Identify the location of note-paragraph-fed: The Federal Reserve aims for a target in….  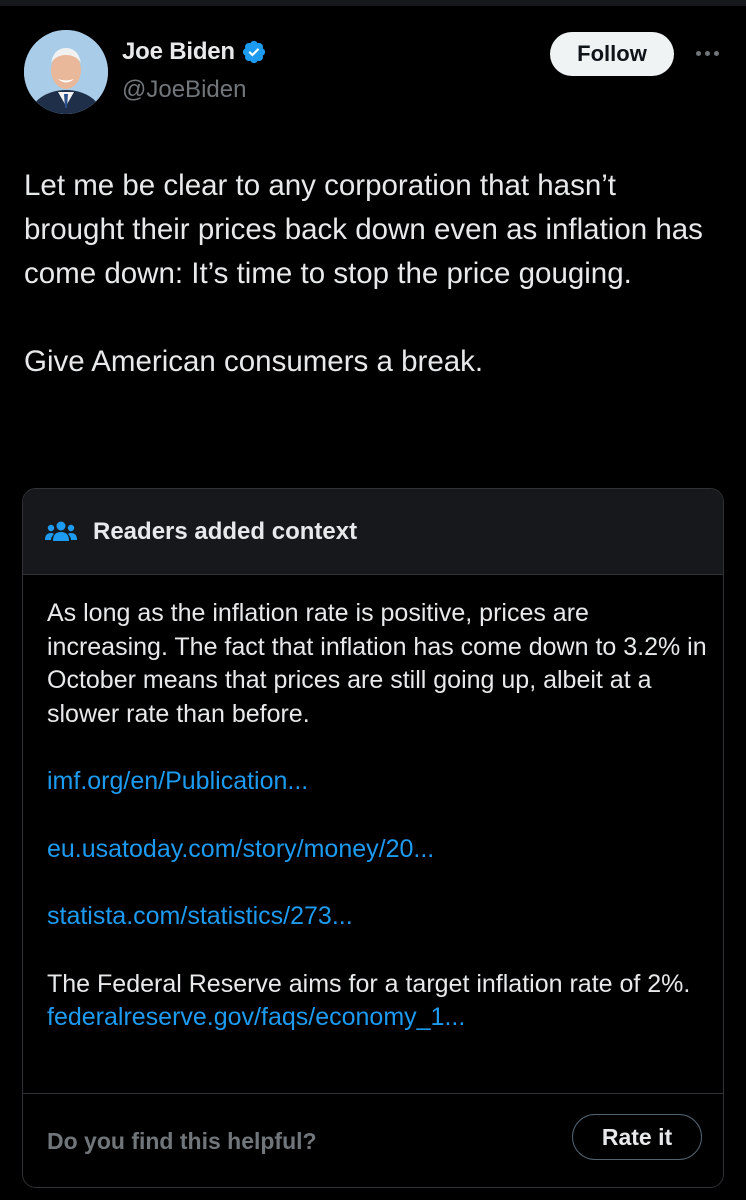
(369, 983).